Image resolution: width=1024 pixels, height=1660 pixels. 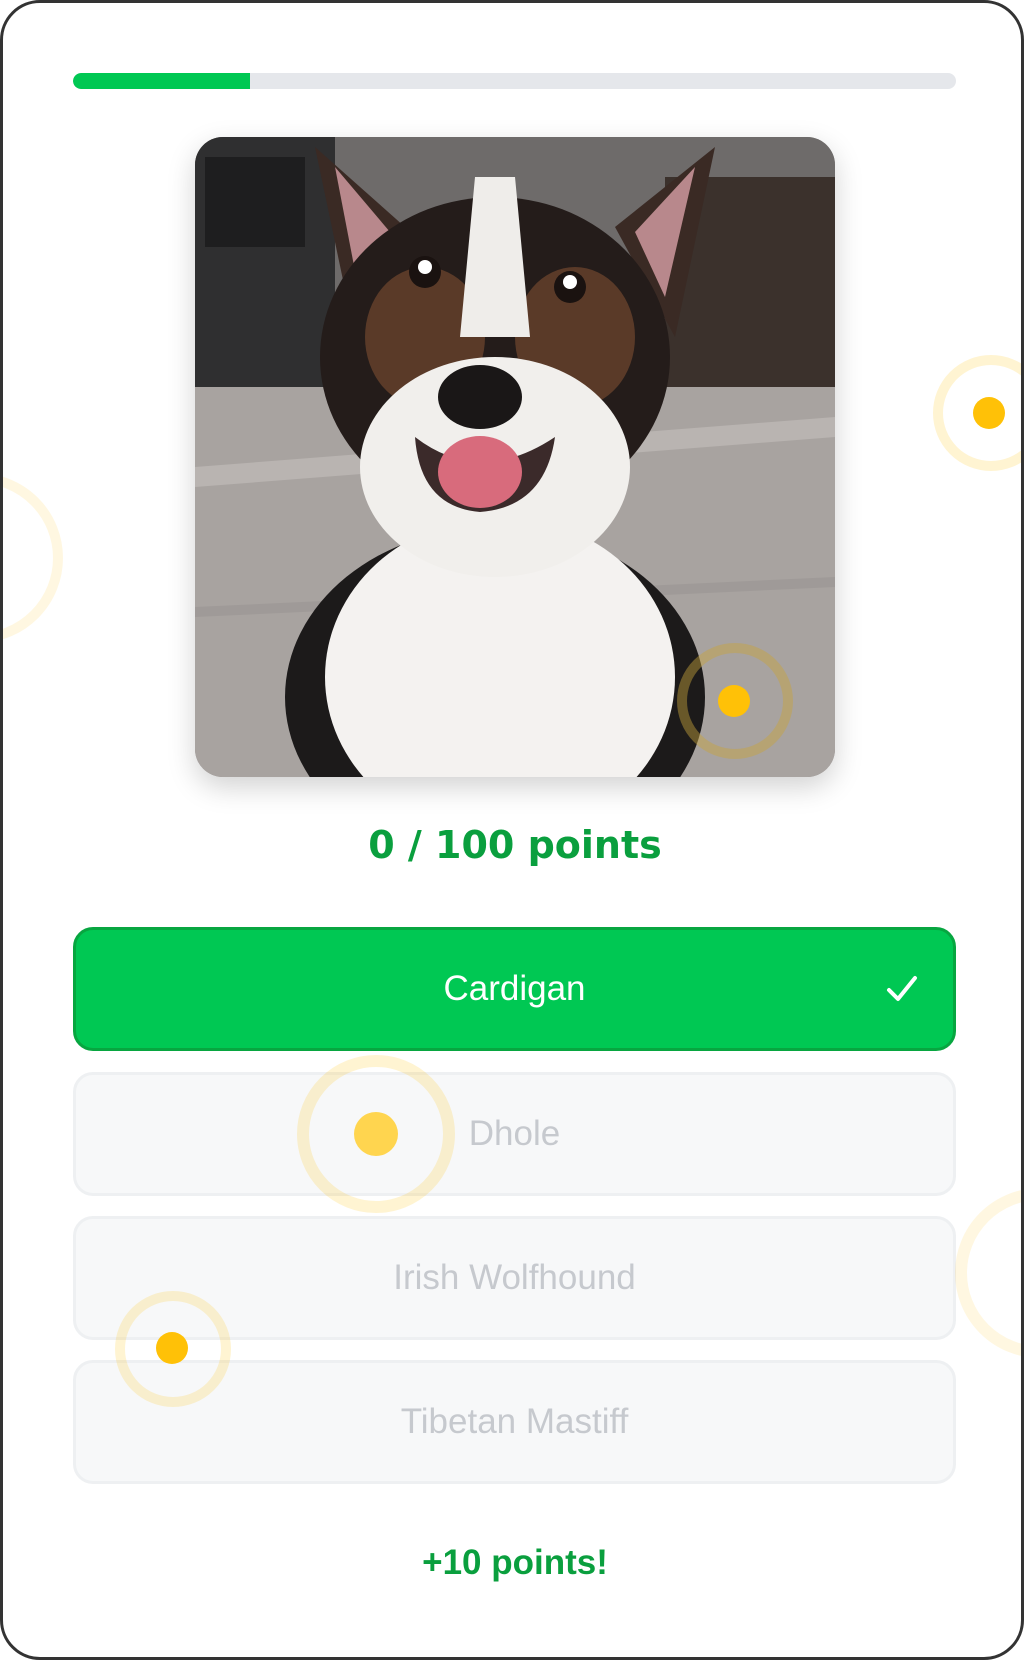 What do you see at coordinates (161, 81) in the screenshot?
I see `progress-bar-fill` at bounding box center [161, 81].